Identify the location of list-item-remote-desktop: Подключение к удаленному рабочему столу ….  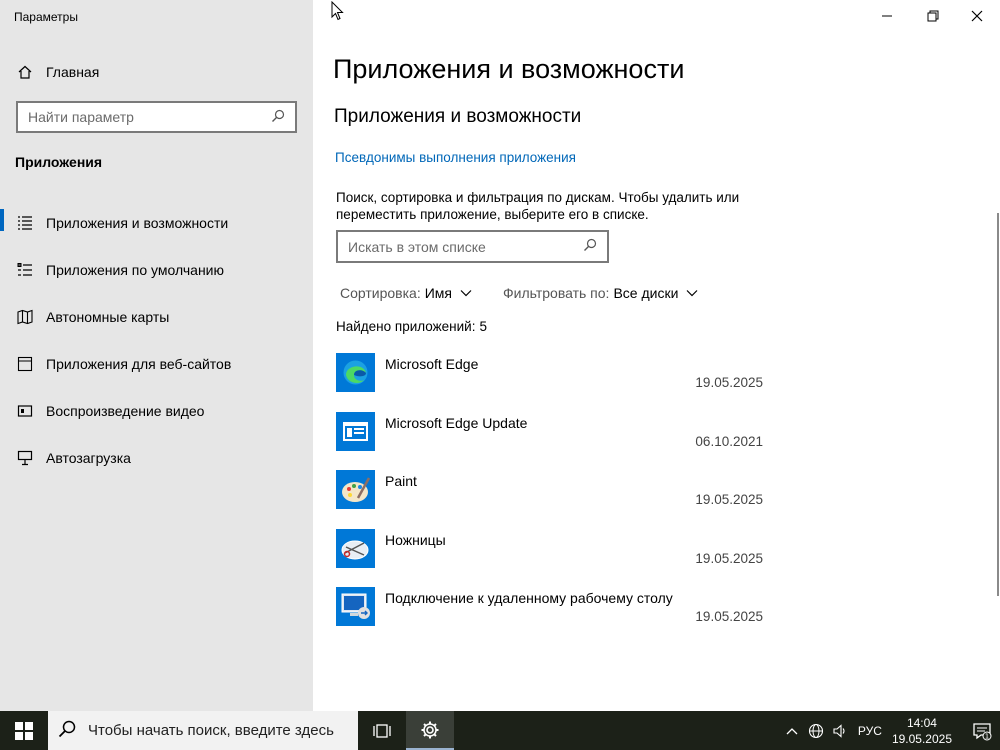
(551, 615).